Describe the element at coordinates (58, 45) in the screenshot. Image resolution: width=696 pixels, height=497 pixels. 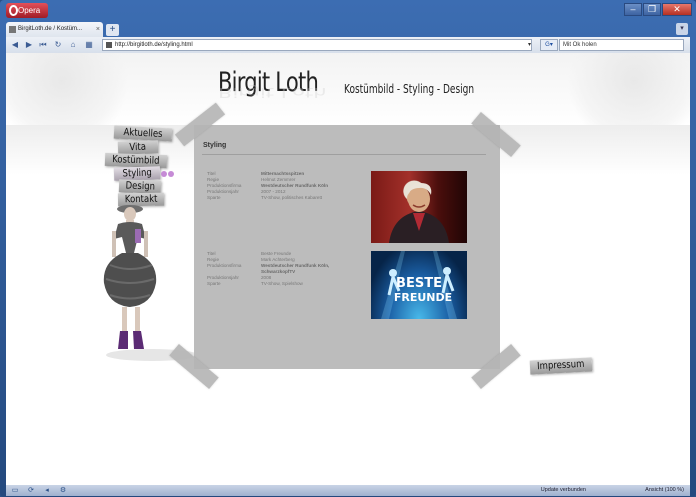
I see `reload-icon: ↻` at that location.